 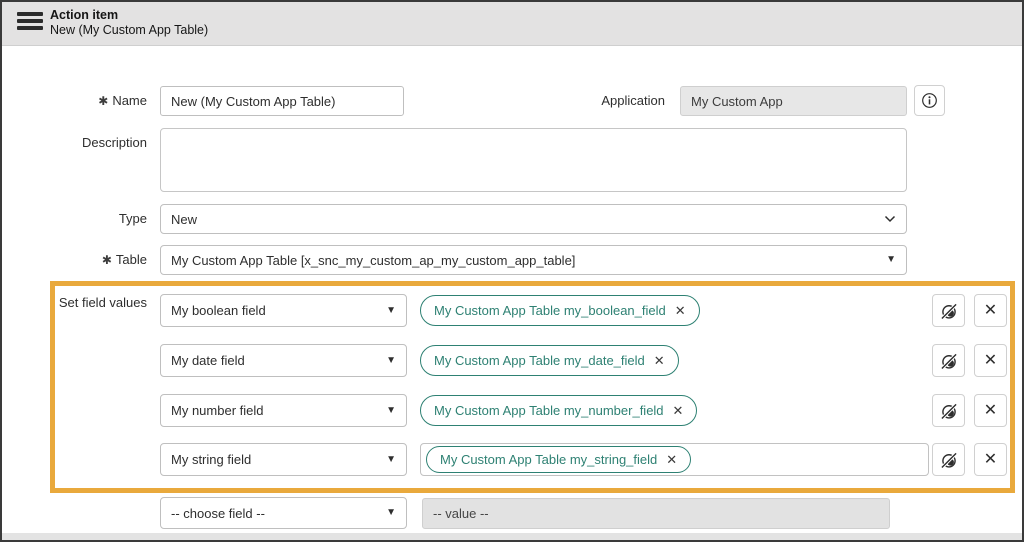 I want to click on delete-row-button-row3: ✕, so click(x=990, y=410).